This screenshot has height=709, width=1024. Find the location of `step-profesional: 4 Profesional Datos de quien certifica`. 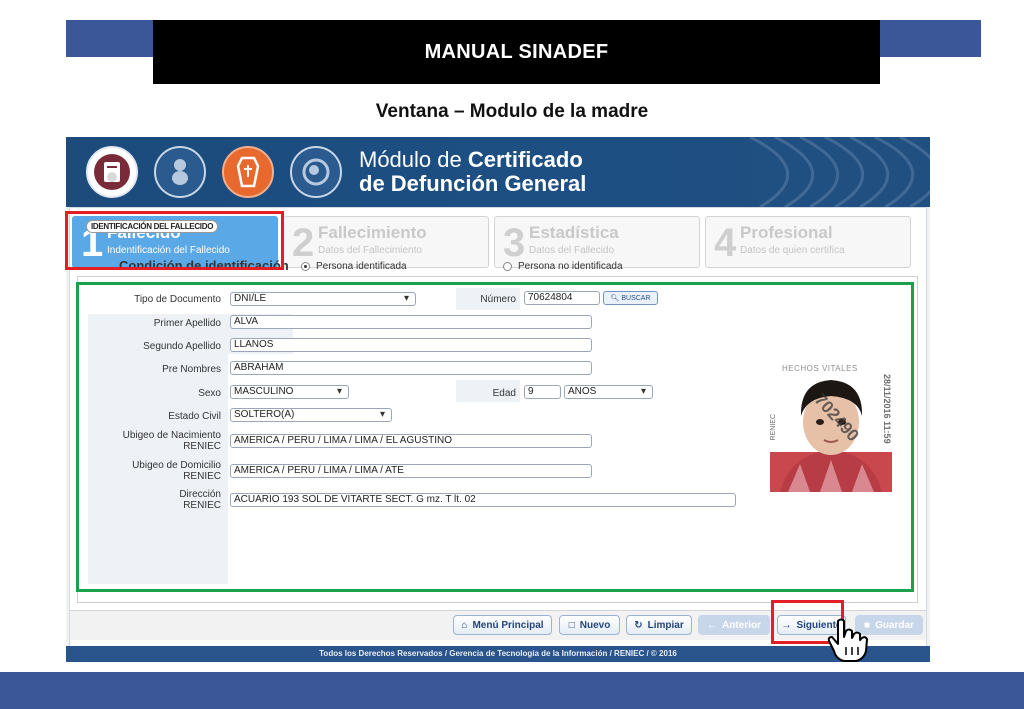

step-profesional: 4 Profesional Datos de quien certifica is located at coordinates (808, 242).